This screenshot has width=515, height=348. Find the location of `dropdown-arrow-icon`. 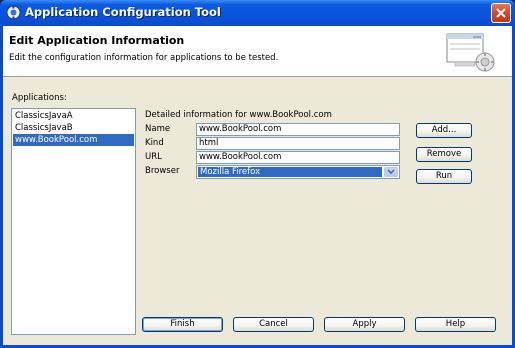

dropdown-arrow-icon is located at coordinates (391, 172).